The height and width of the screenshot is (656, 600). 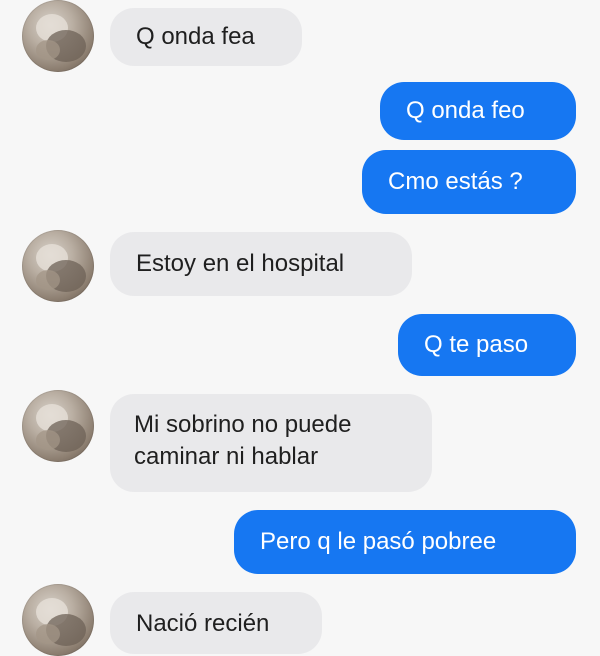 I want to click on message-bubble-incoming: Estoy en el hospital, so click(x=261, y=264).